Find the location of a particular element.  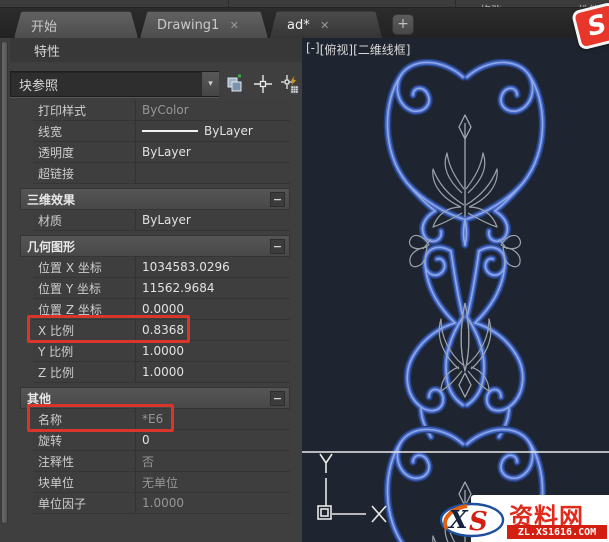

object-selector-row: 块参照 ▾ is located at coordinates (156, 84).